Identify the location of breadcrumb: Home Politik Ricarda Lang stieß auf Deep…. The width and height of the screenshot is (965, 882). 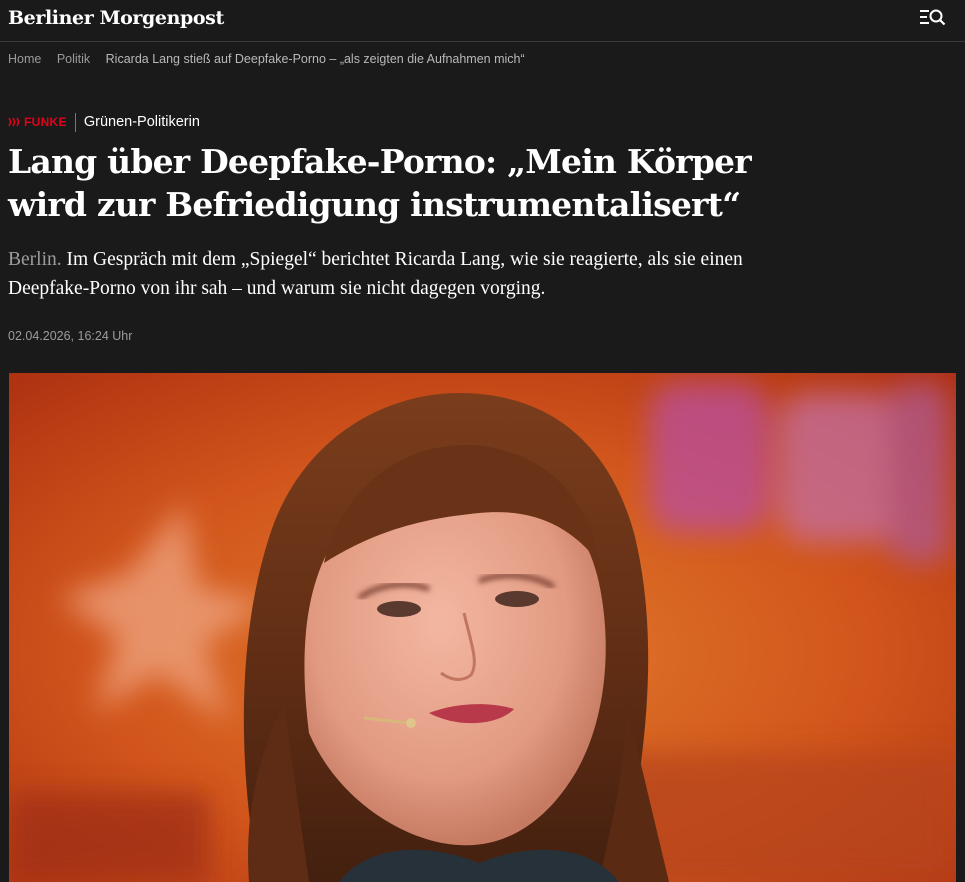
(272, 59).